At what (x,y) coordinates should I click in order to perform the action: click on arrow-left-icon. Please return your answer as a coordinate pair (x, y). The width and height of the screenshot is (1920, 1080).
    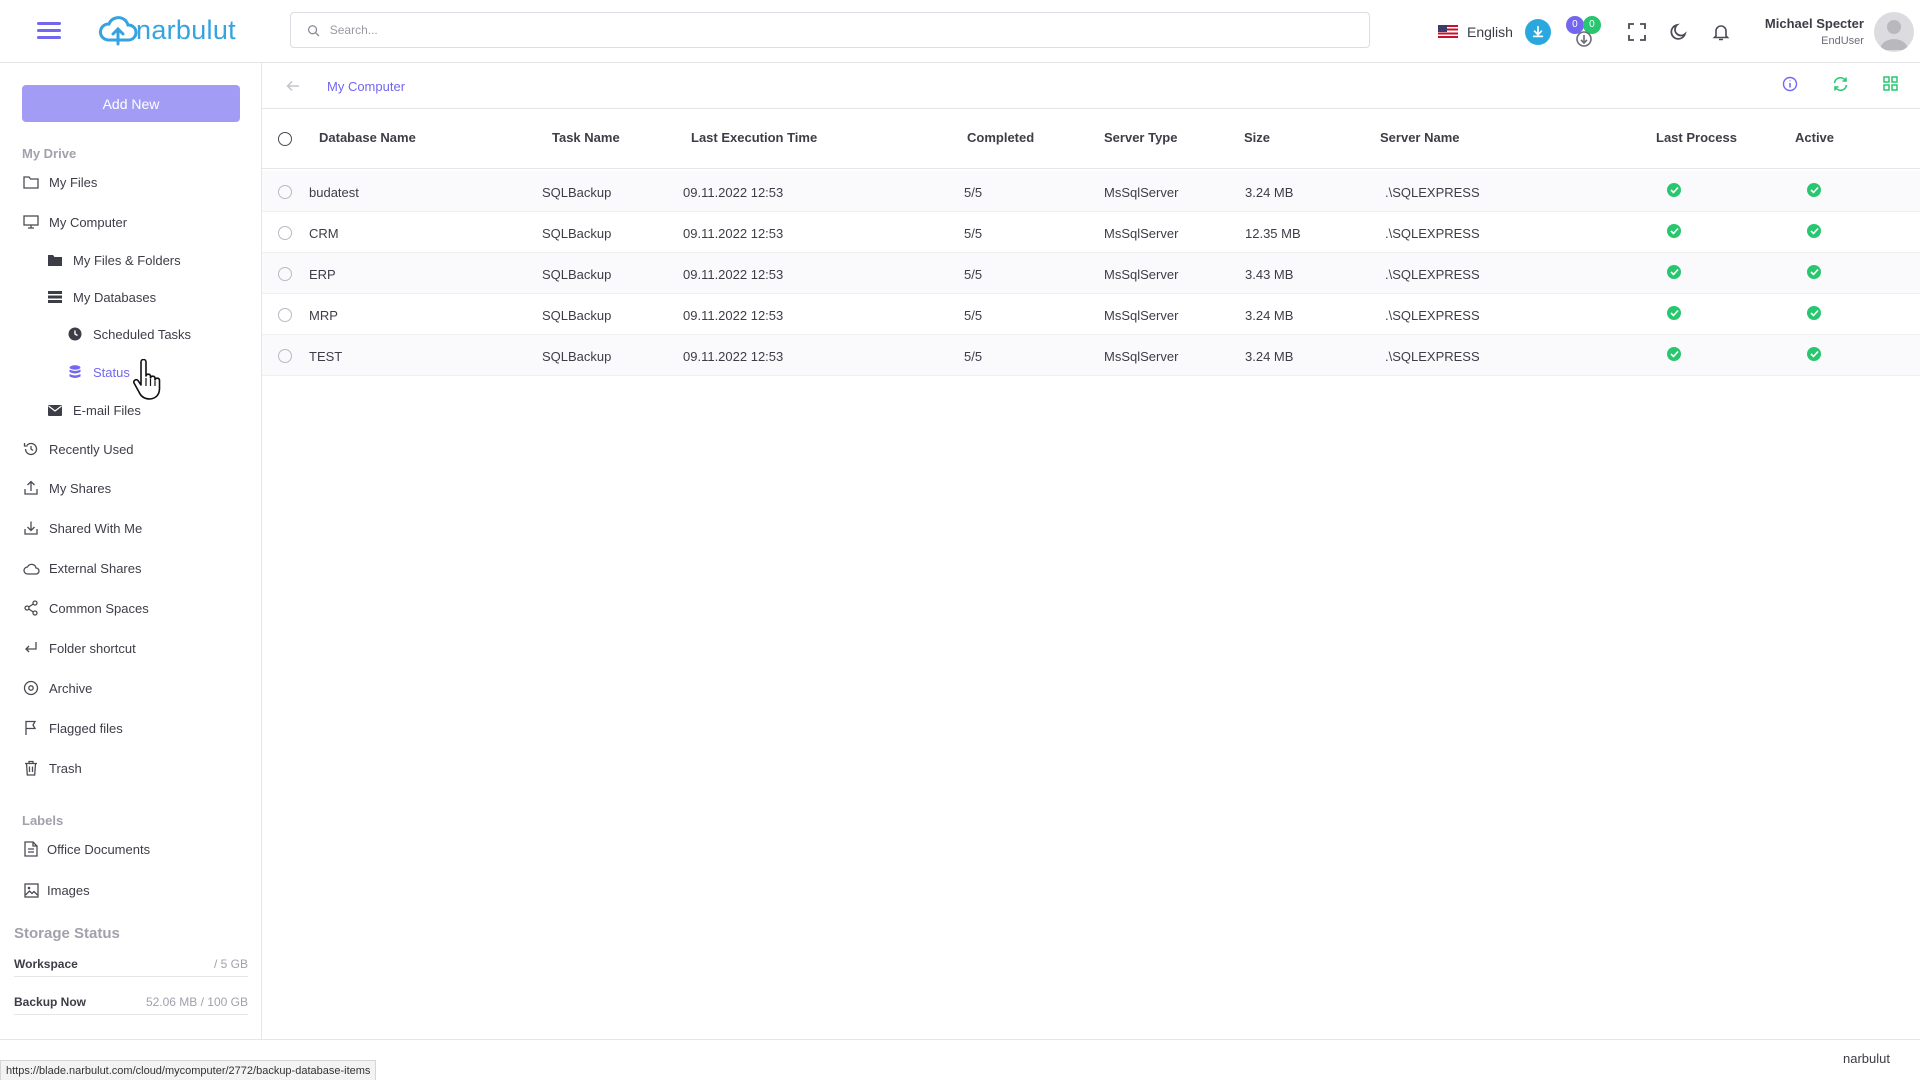
    Looking at the image, I should click on (292, 86).